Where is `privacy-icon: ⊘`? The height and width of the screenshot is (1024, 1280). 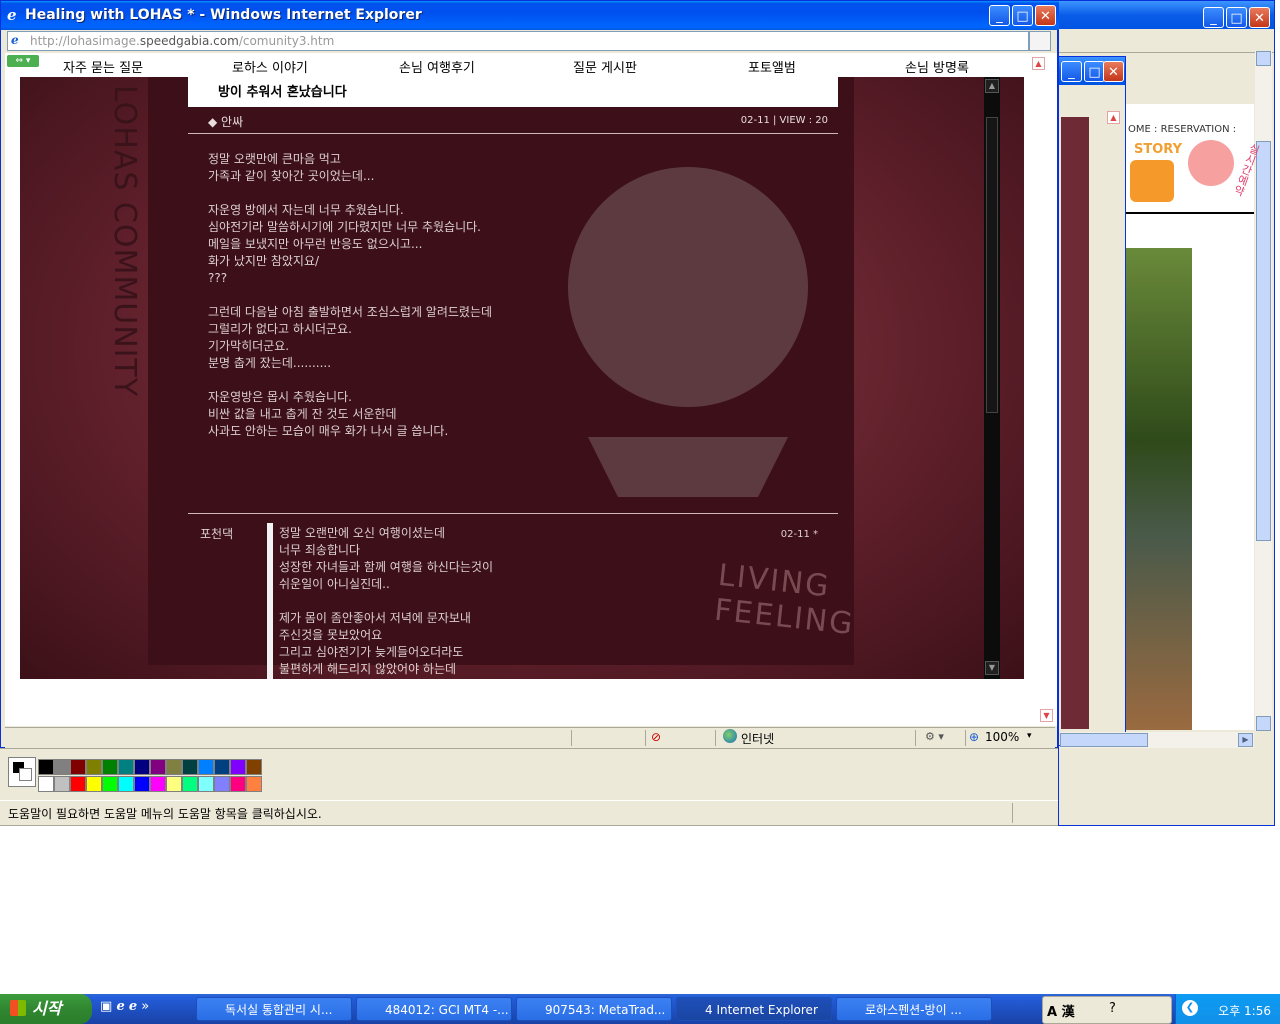
privacy-icon: ⊘ is located at coordinates (656, 737).